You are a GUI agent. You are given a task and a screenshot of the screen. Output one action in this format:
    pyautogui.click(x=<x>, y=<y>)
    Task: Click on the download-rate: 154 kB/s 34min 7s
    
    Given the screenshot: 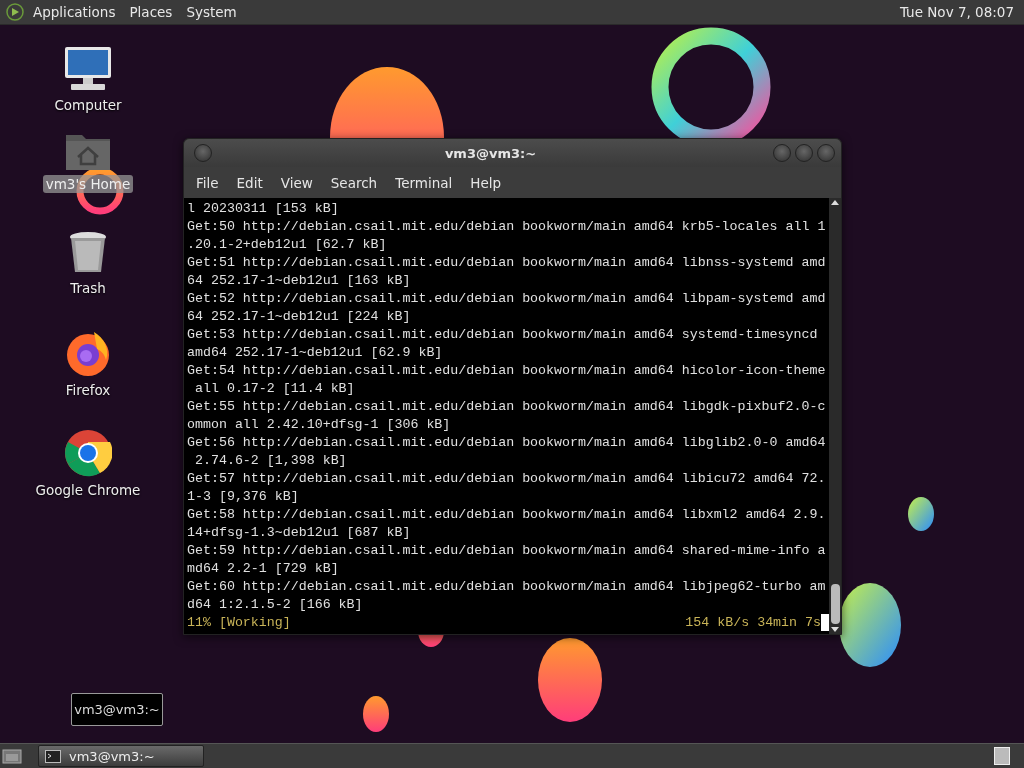 What is the action you would take?
    pyautogui.click(x=753, y=623)
    